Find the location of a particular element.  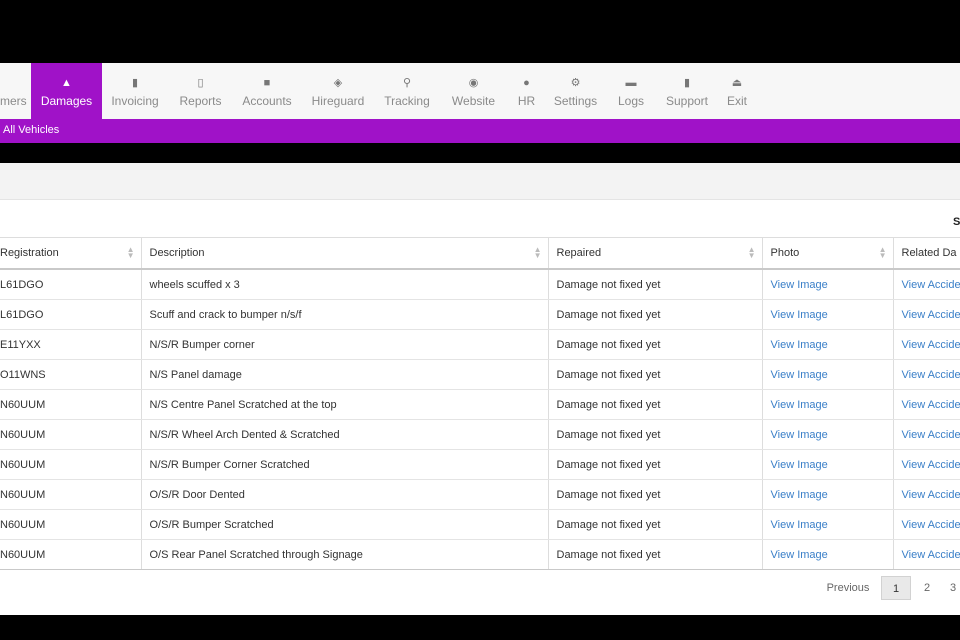

nav-item-label: Hireguard is located at coordinates (338, 101).